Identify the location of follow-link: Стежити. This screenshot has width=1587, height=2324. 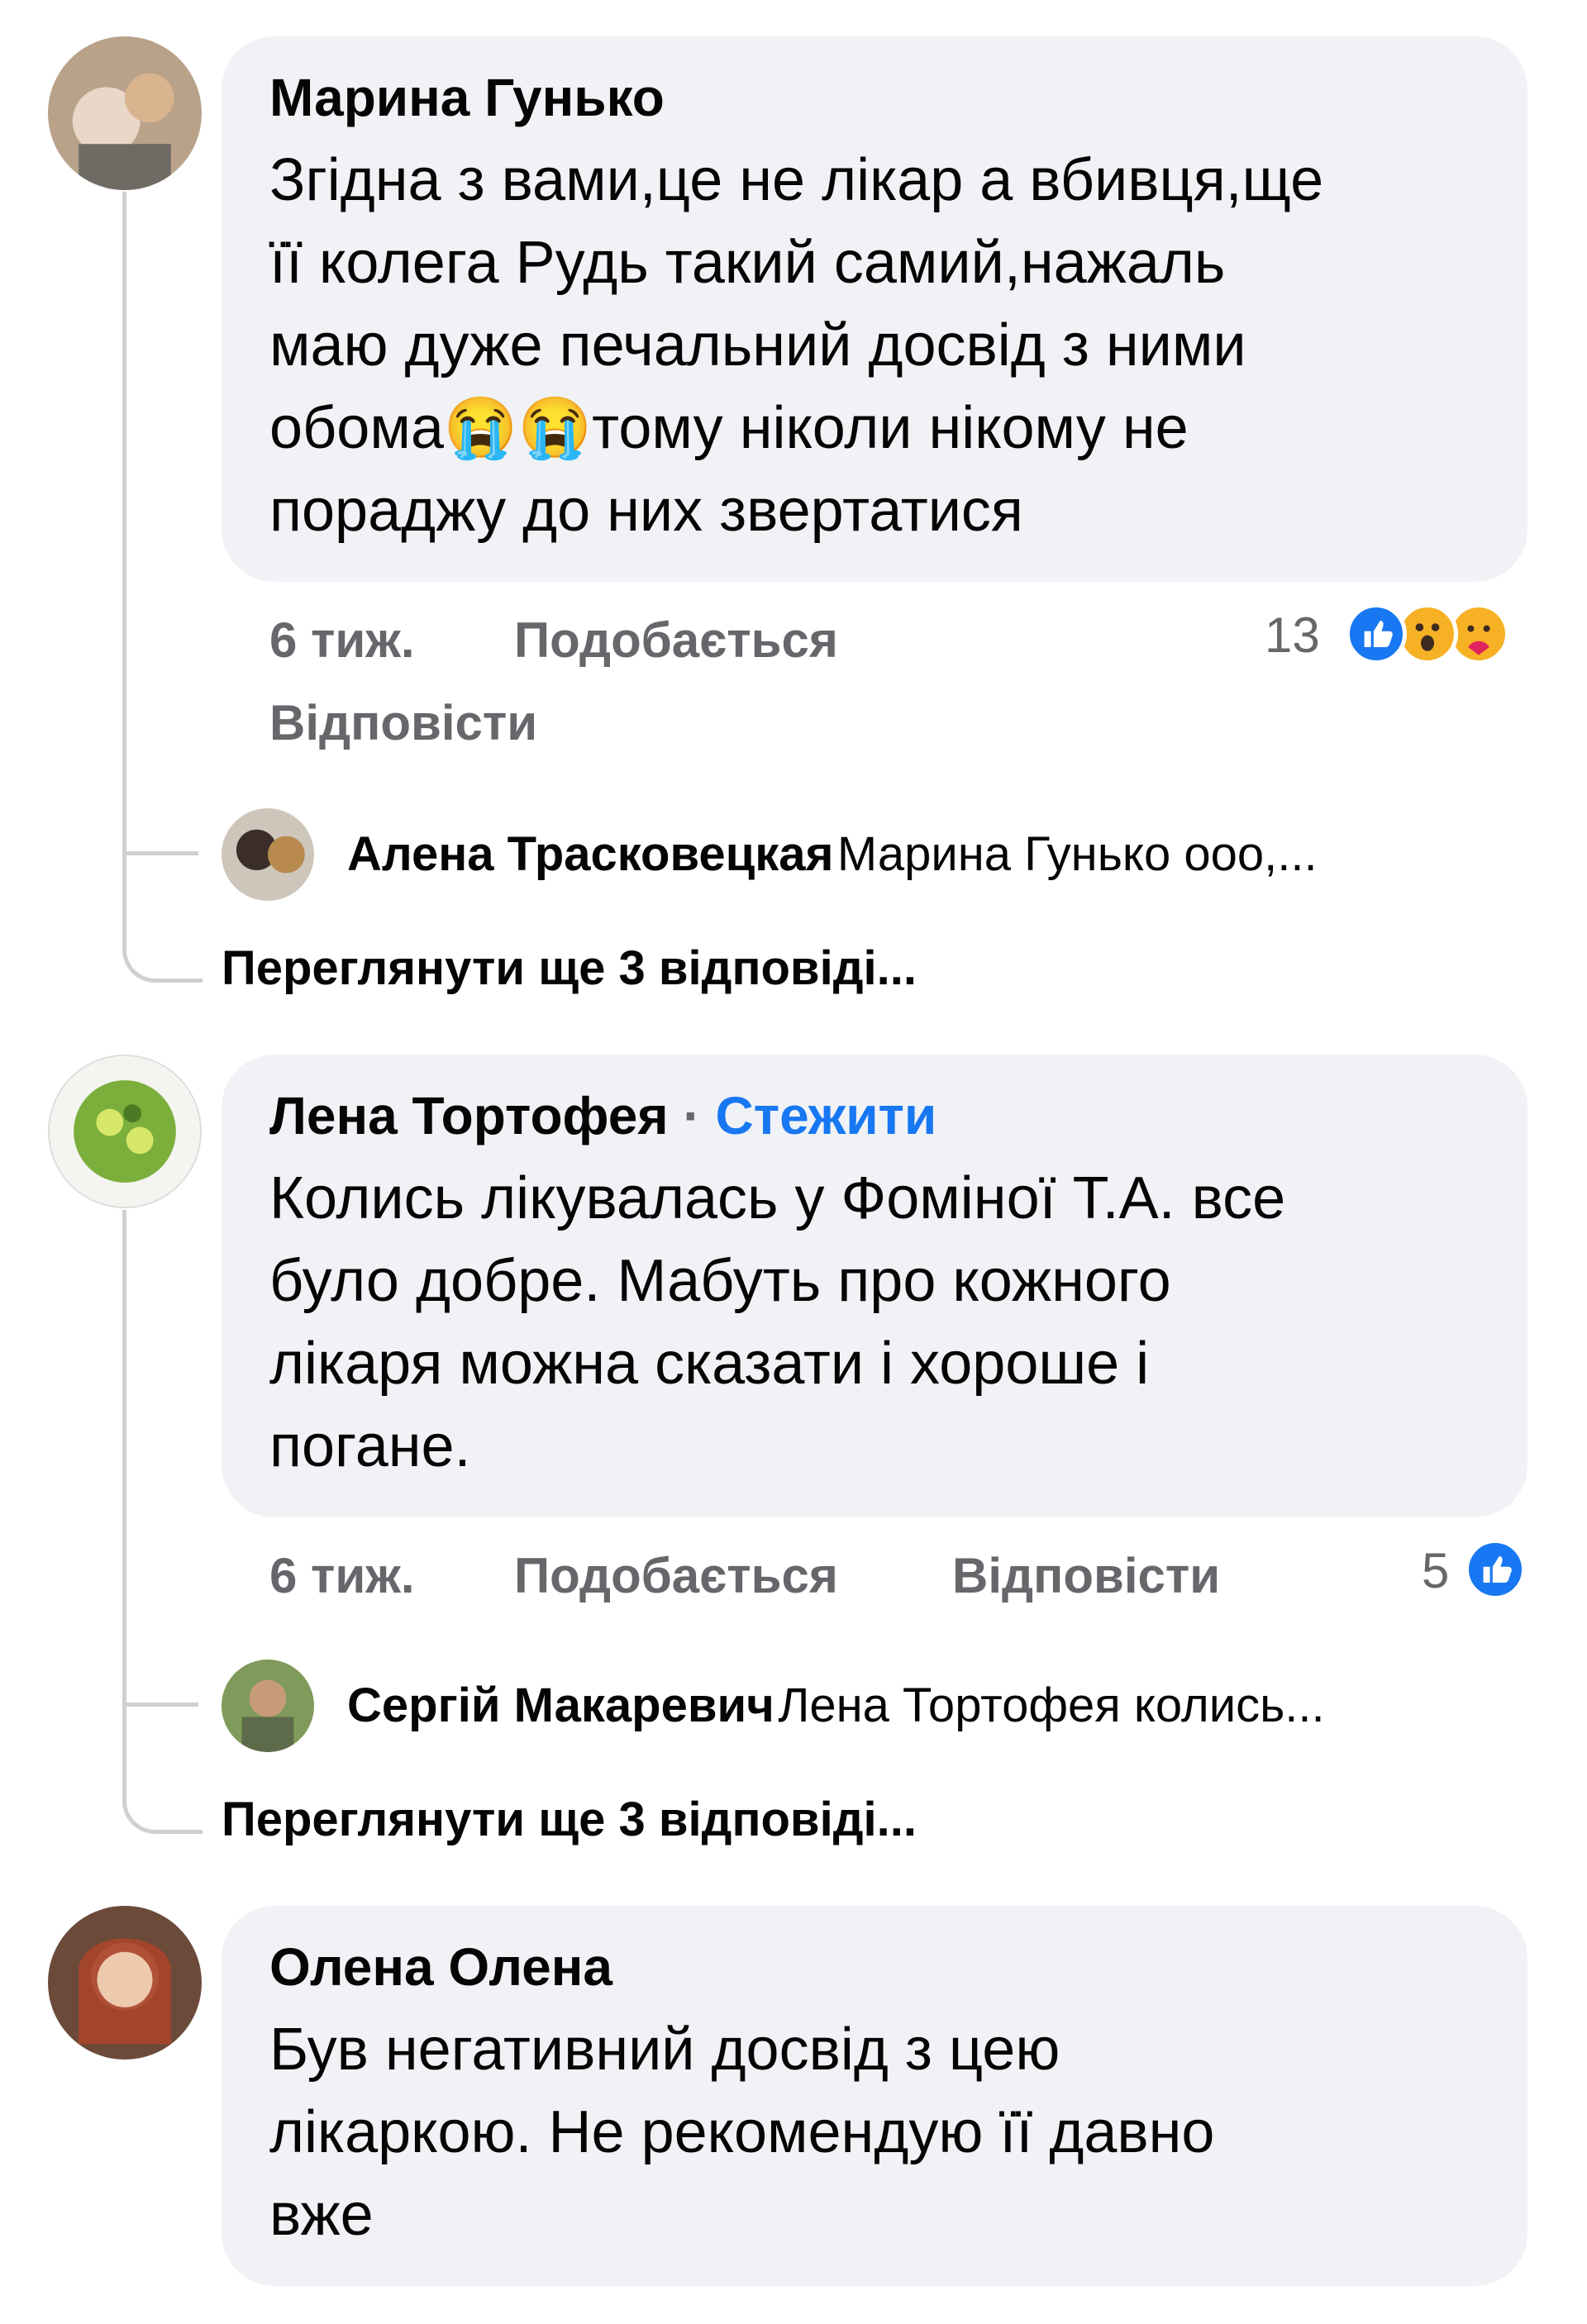
(826, 1115).